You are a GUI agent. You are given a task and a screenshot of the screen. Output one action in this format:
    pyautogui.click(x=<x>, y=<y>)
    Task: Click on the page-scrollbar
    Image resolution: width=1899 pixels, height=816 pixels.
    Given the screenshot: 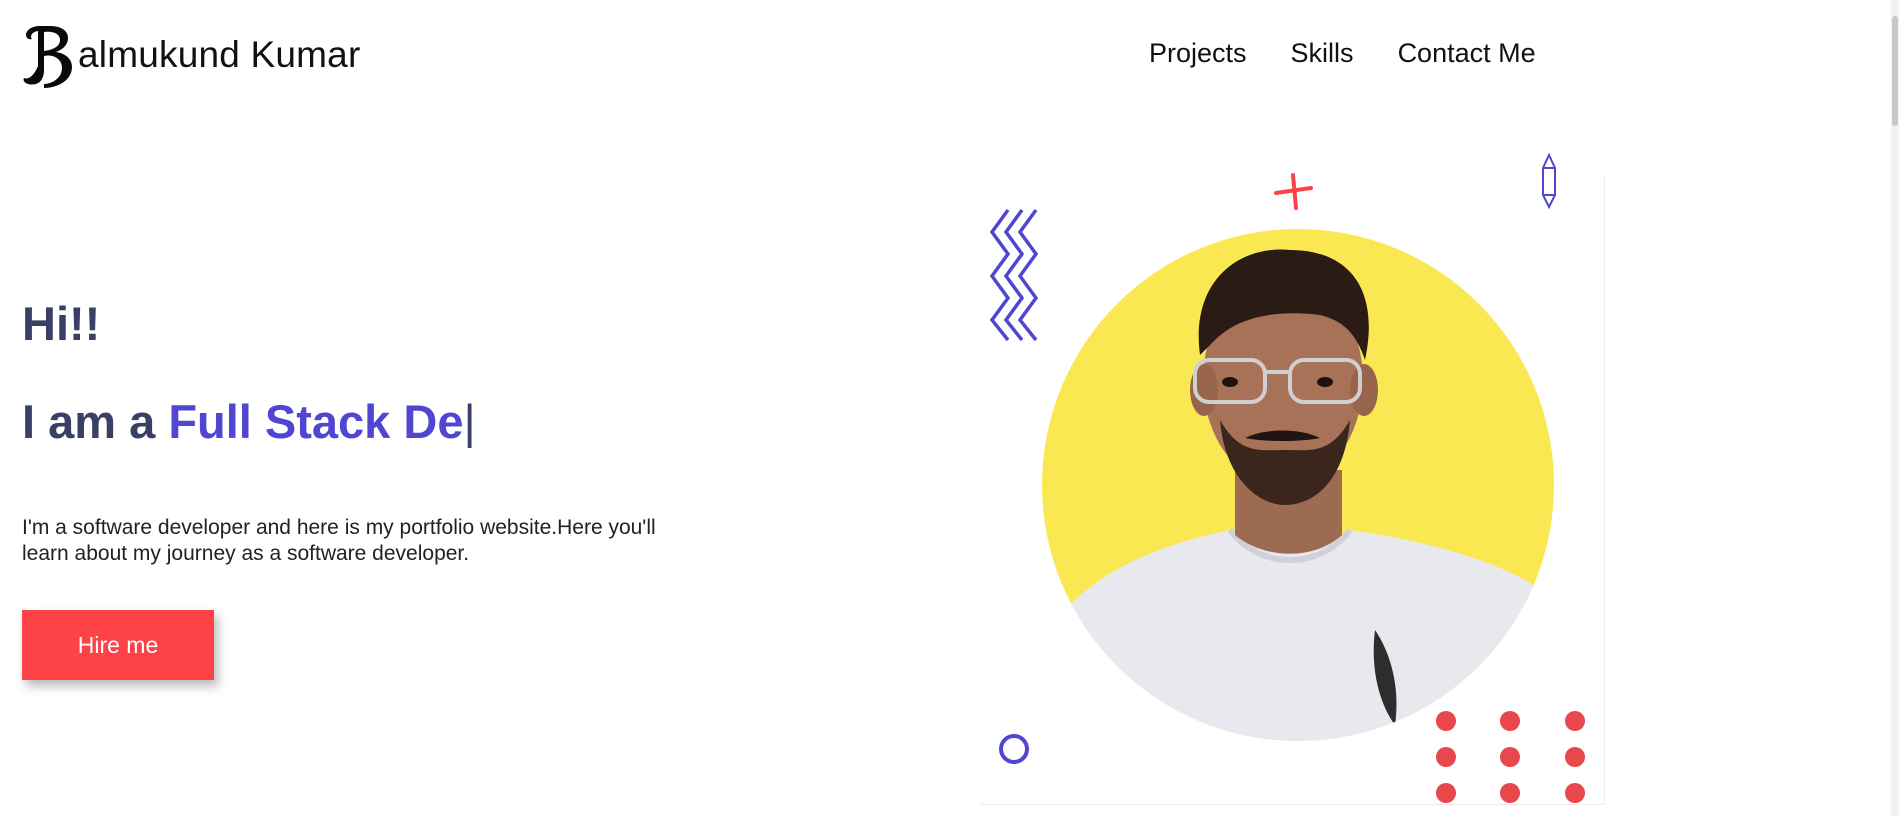 What is the action you would take?
    pyautogui.click(x=1895, y=408)
    